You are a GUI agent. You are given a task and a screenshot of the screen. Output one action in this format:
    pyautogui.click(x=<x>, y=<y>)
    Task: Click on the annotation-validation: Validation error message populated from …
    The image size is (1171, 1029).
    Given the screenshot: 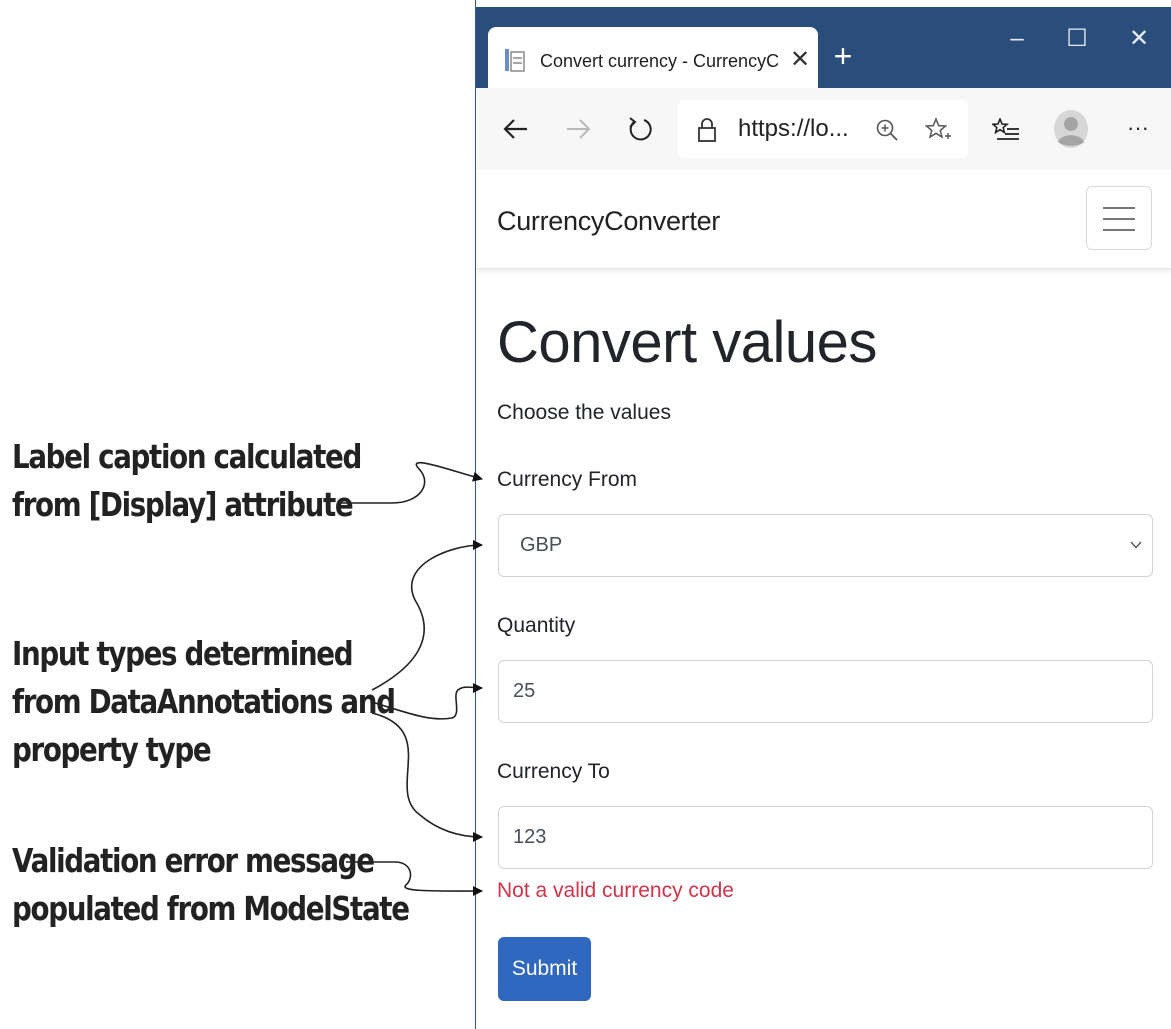 What is the action you would take?
    pyautogui.click(x=211, y=885)
    